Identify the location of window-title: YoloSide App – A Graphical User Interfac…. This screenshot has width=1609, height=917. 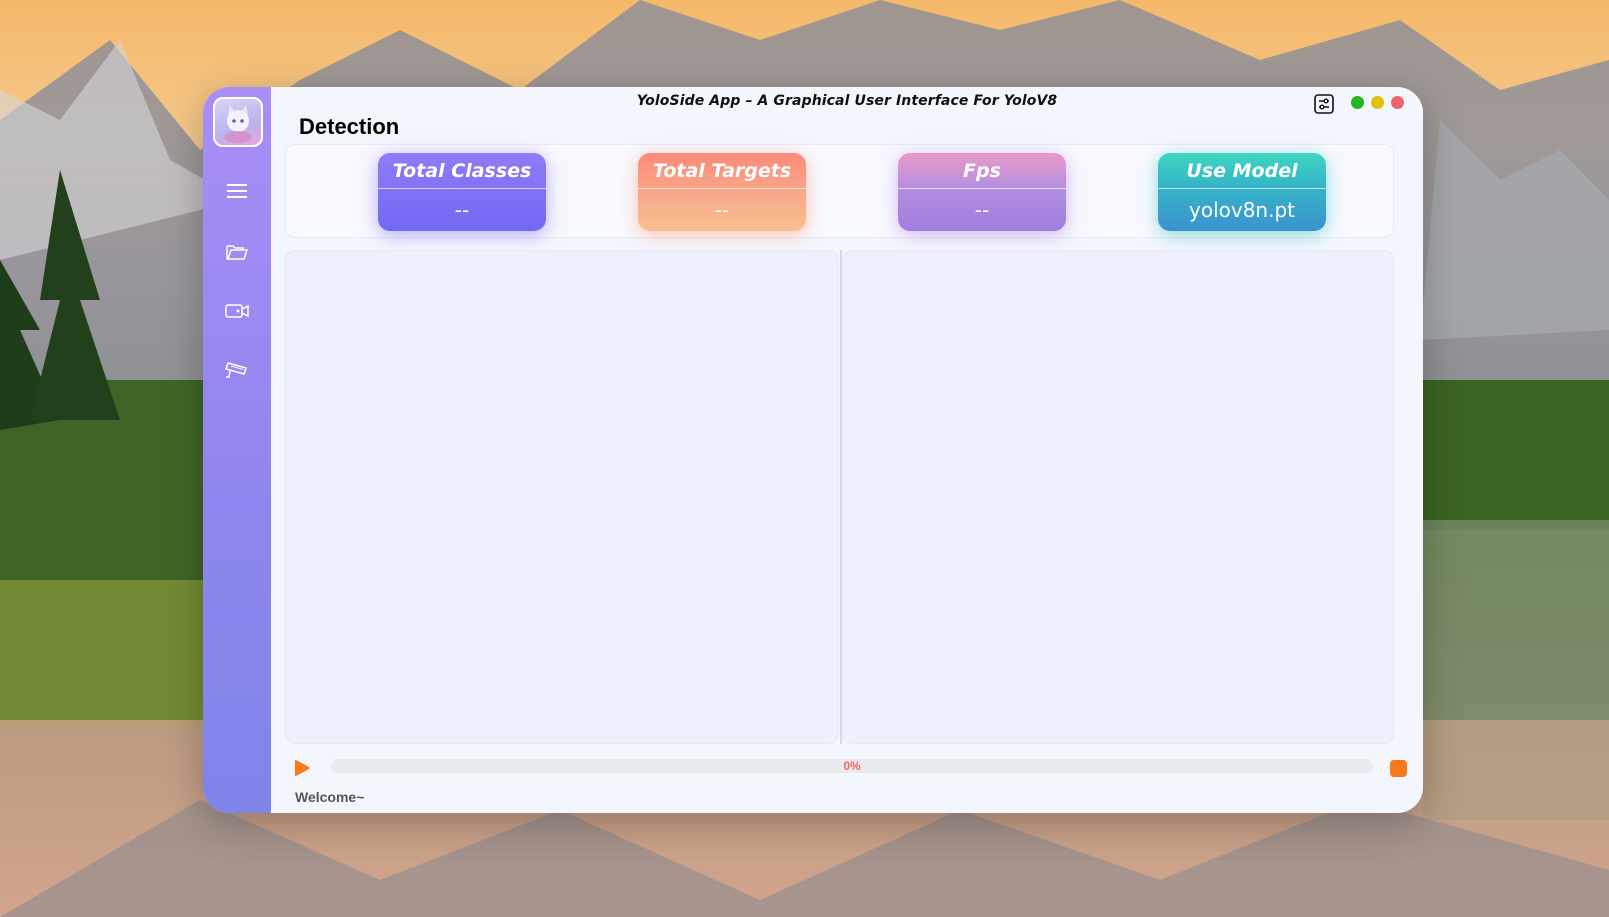
(847, 101).